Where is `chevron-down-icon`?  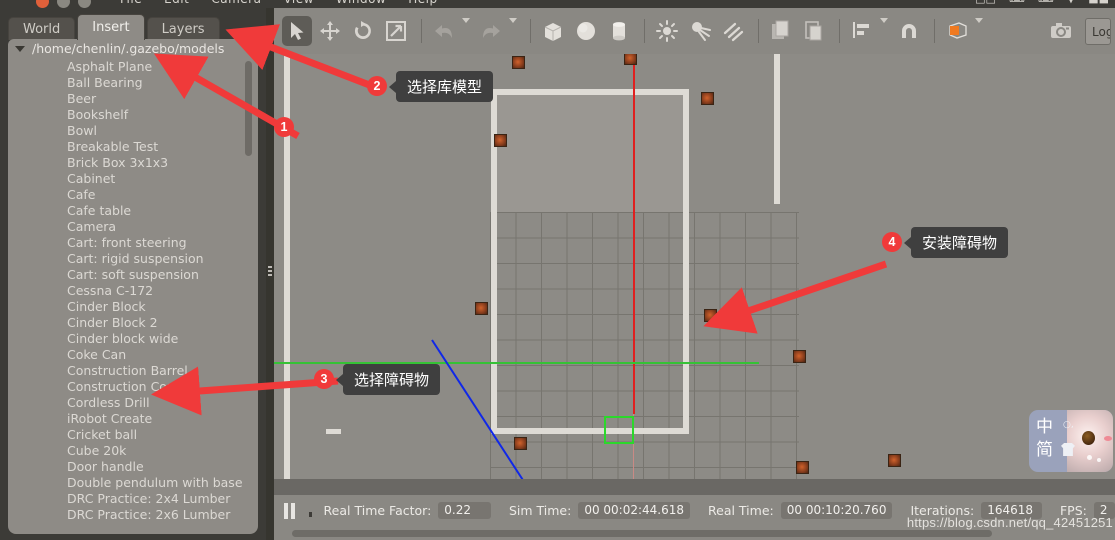
chevron-down-icon is located at coordinates (20, 48).